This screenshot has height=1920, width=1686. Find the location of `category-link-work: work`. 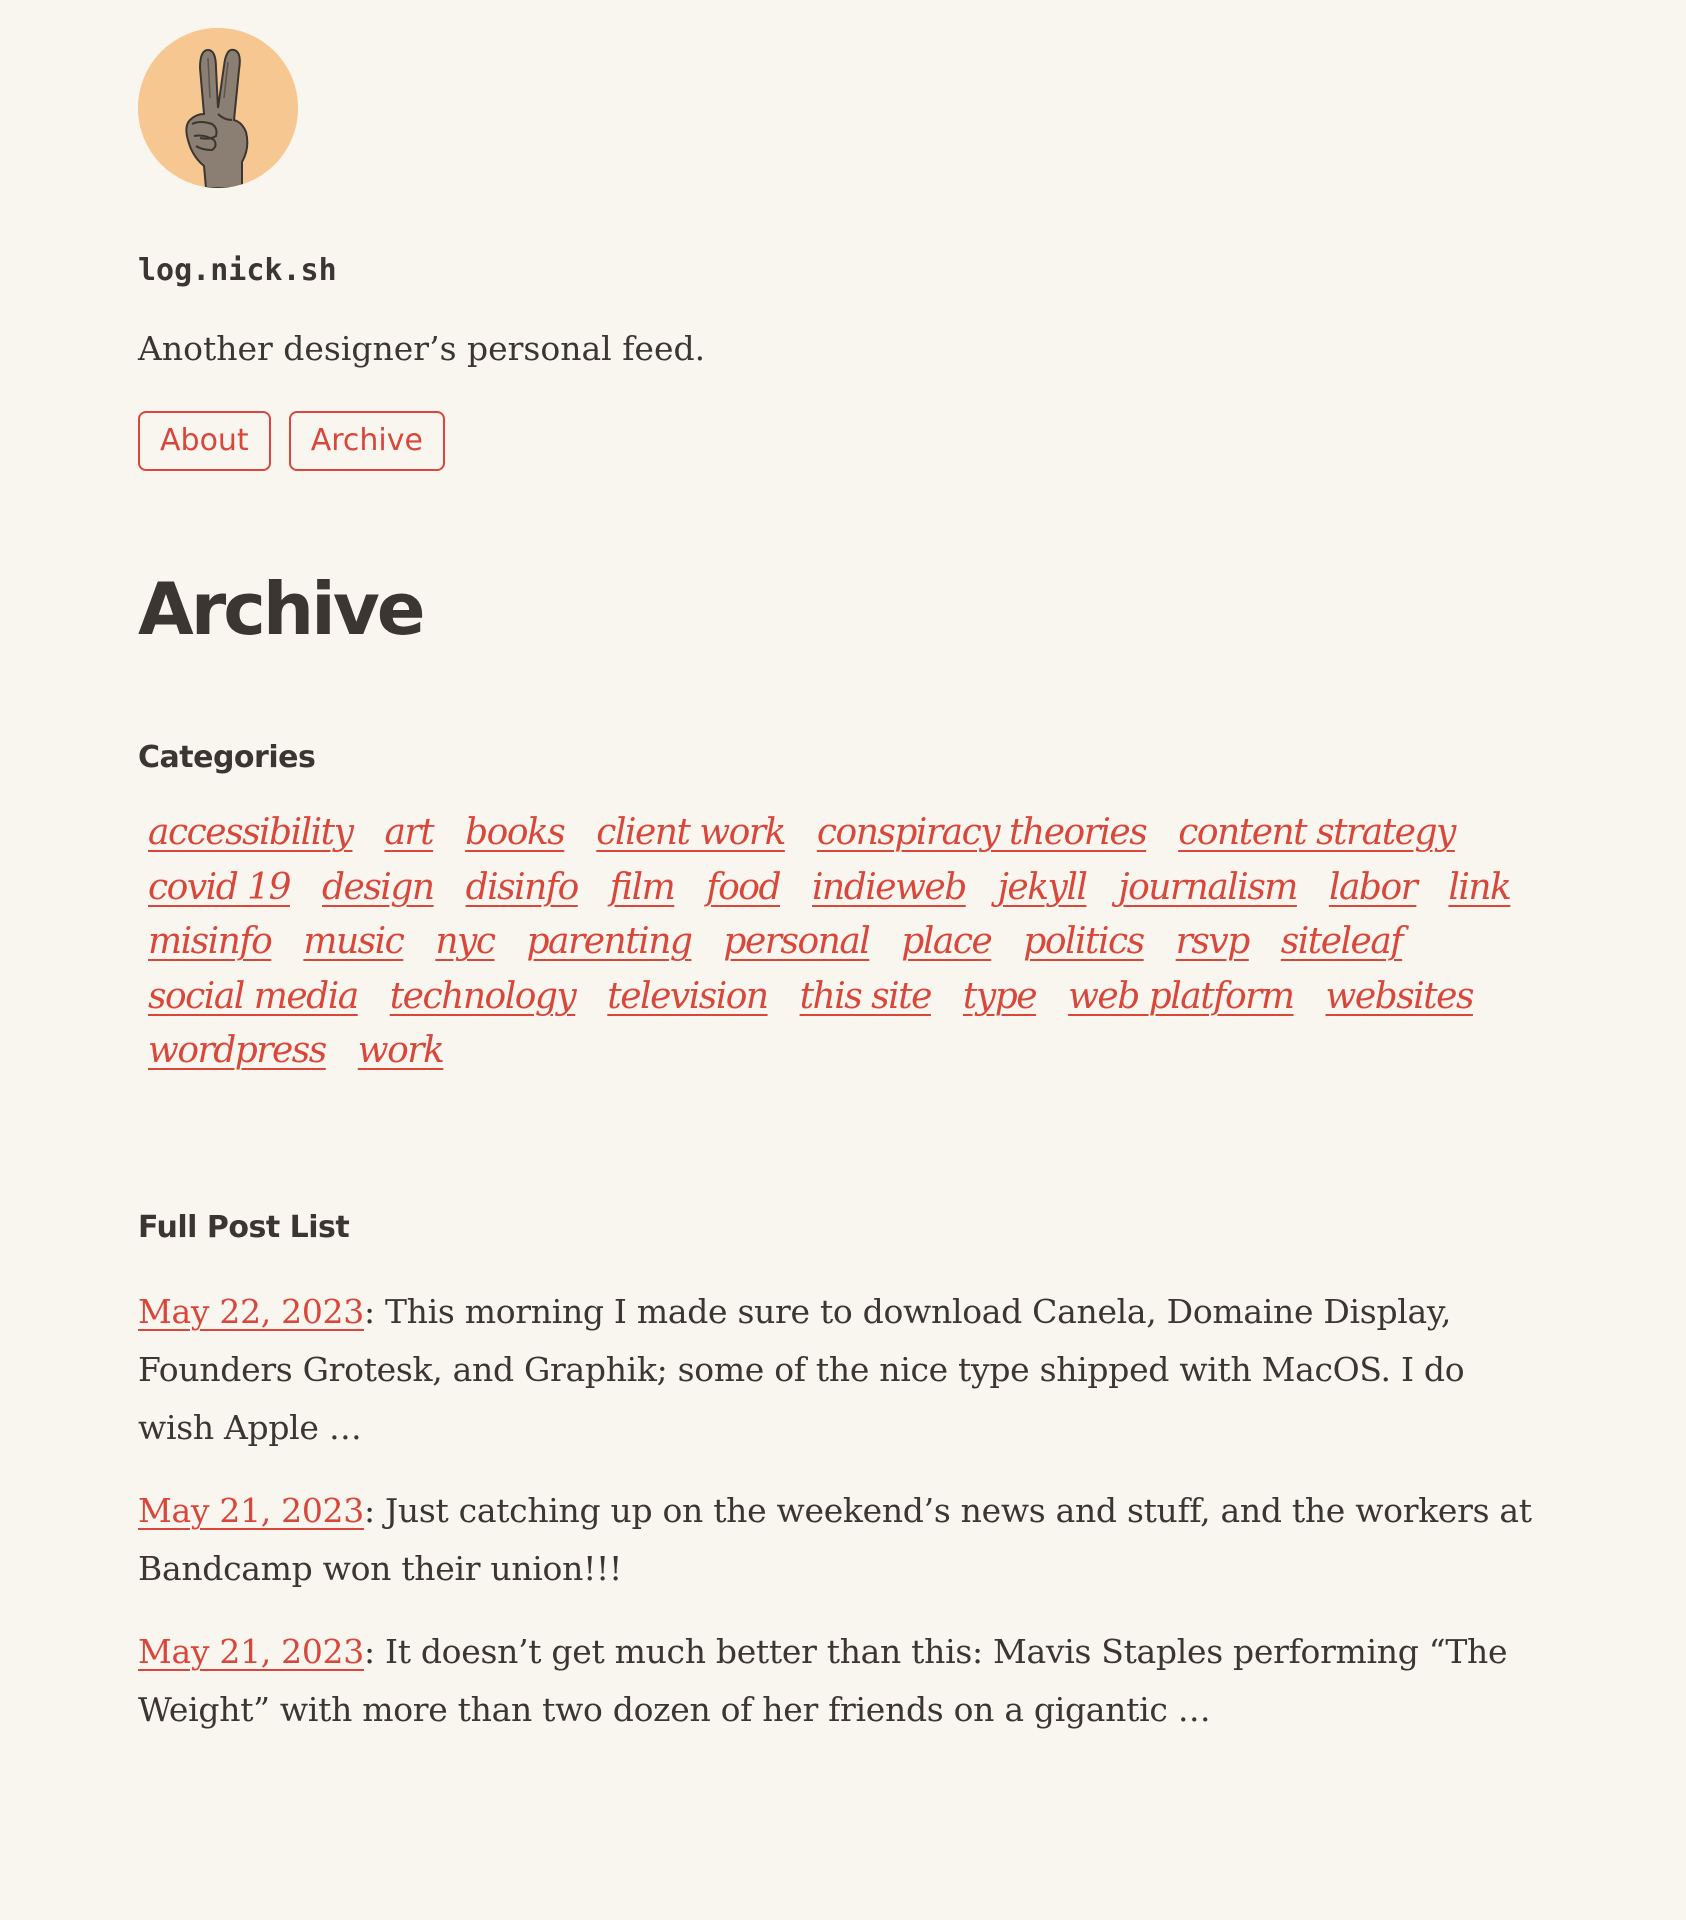

category-link-work: work is located at coordinates (401, 1051).